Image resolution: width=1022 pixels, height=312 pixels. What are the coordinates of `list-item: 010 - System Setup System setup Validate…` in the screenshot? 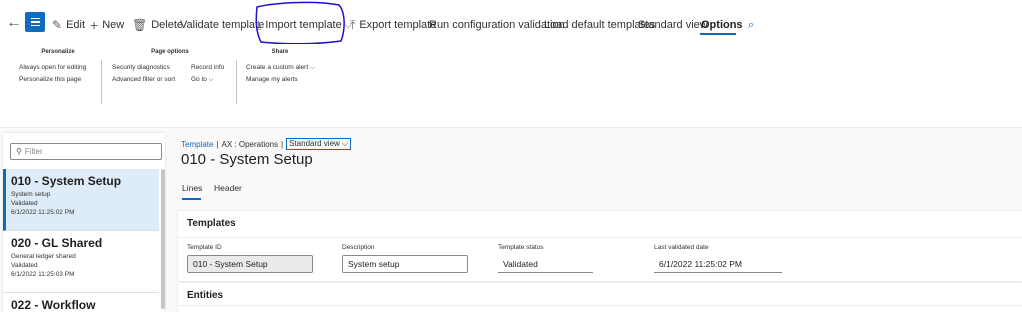 It's located at (81, 200).